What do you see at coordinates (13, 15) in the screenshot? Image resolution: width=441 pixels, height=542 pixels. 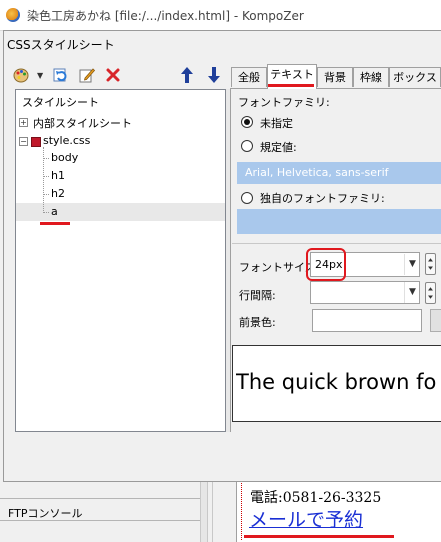 I see `kompozer-app-icon` at bounding box center [13, 15].